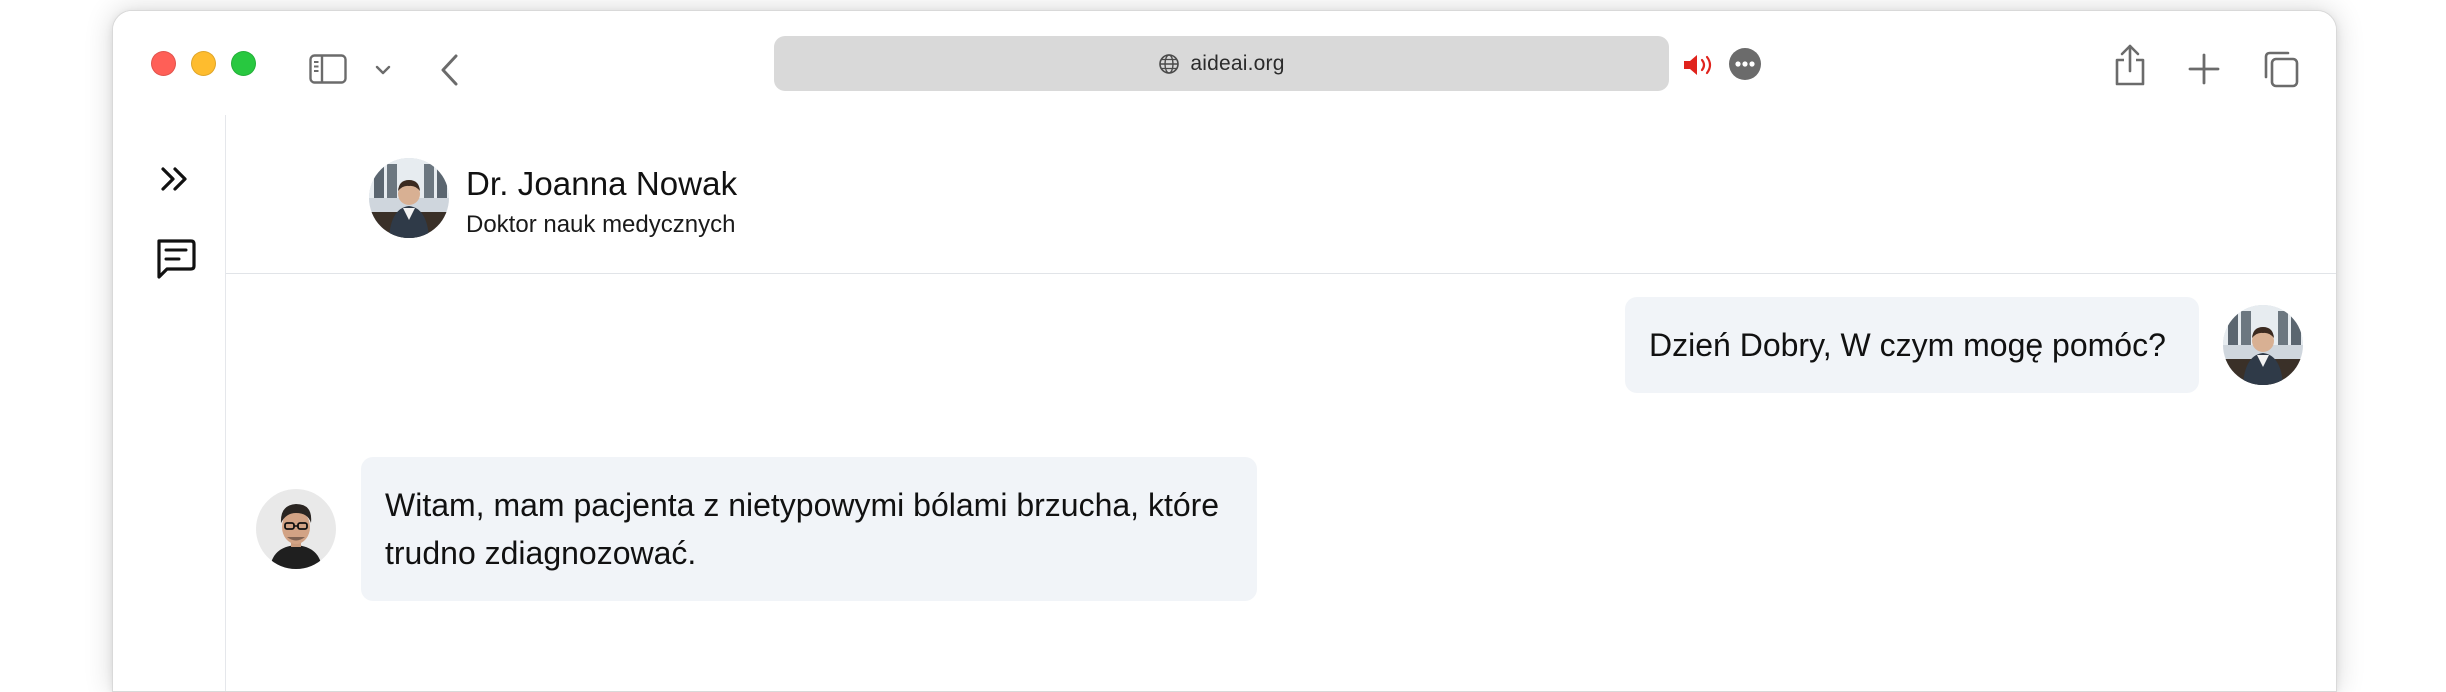  What do you see at coordinates (601, 224) in the screenshot?
I see `contact-title: Doktor nauk medycznych` at bounding box center [601, 224].